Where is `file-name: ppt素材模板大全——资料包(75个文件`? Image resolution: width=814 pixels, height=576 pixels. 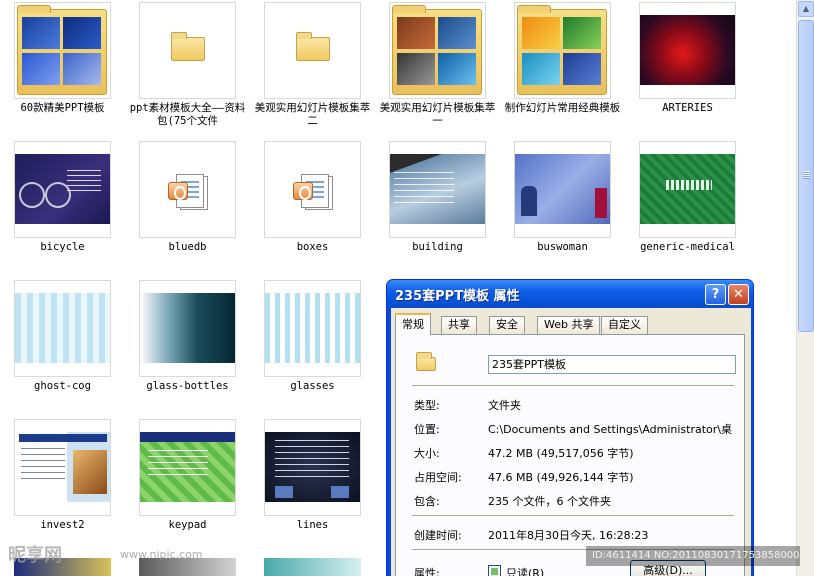 file-name: ppt素材模板大全——资料包(75个文件 is located at coordinates (187, 114).